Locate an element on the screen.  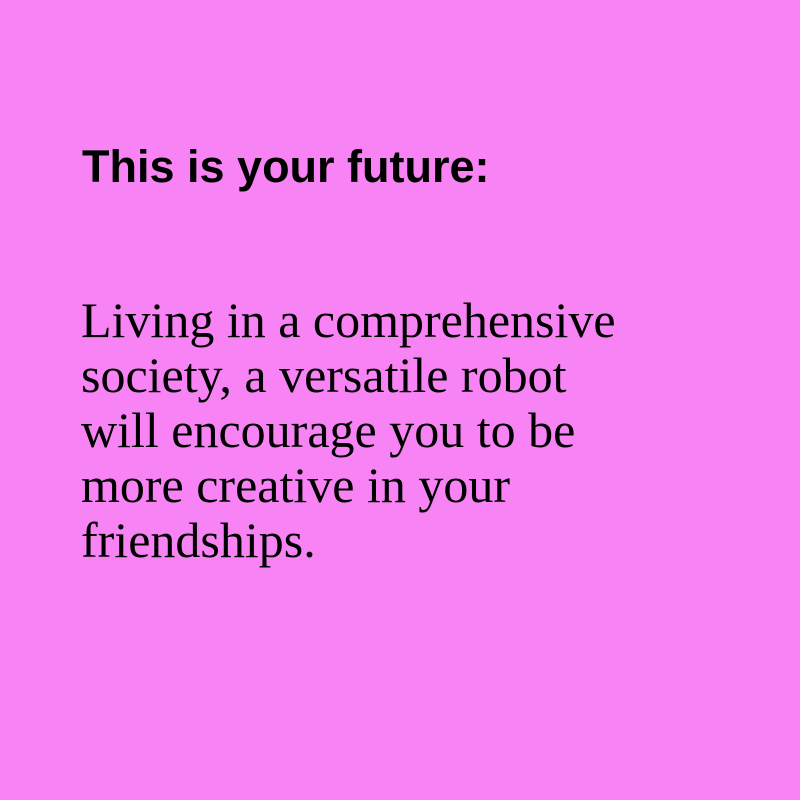
body-line: friendships. is located at coordinates (198, 540).